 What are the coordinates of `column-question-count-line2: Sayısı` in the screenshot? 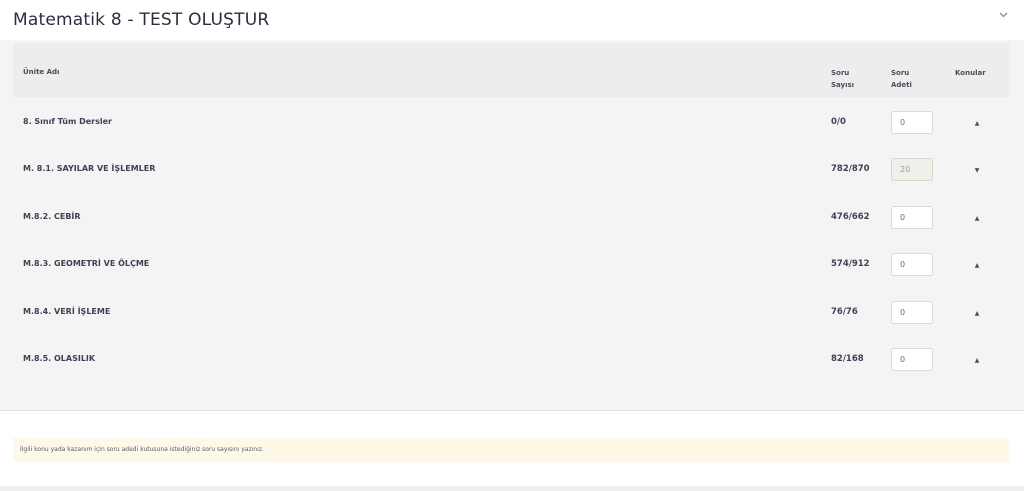 It's located at (843, 85).